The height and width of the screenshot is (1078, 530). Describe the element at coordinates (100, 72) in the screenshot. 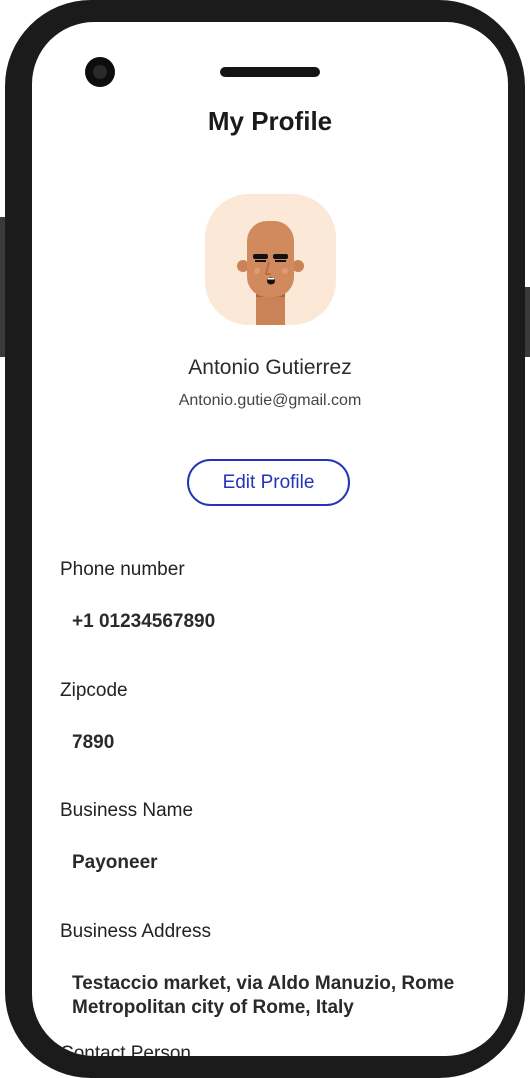

I see `front-camera-icon` at that location.